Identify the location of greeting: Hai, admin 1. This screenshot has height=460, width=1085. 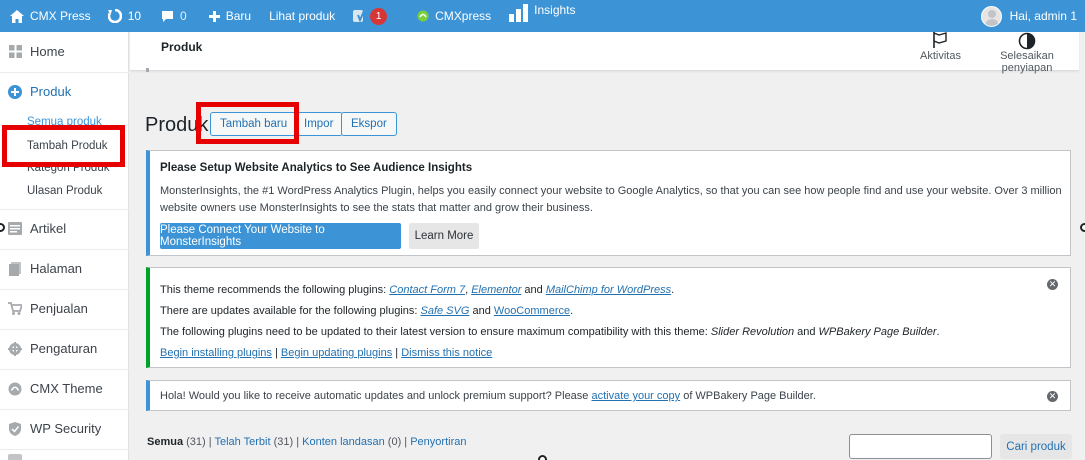
(1043, 16).